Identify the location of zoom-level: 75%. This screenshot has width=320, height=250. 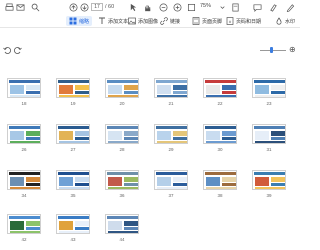
(205, 6).